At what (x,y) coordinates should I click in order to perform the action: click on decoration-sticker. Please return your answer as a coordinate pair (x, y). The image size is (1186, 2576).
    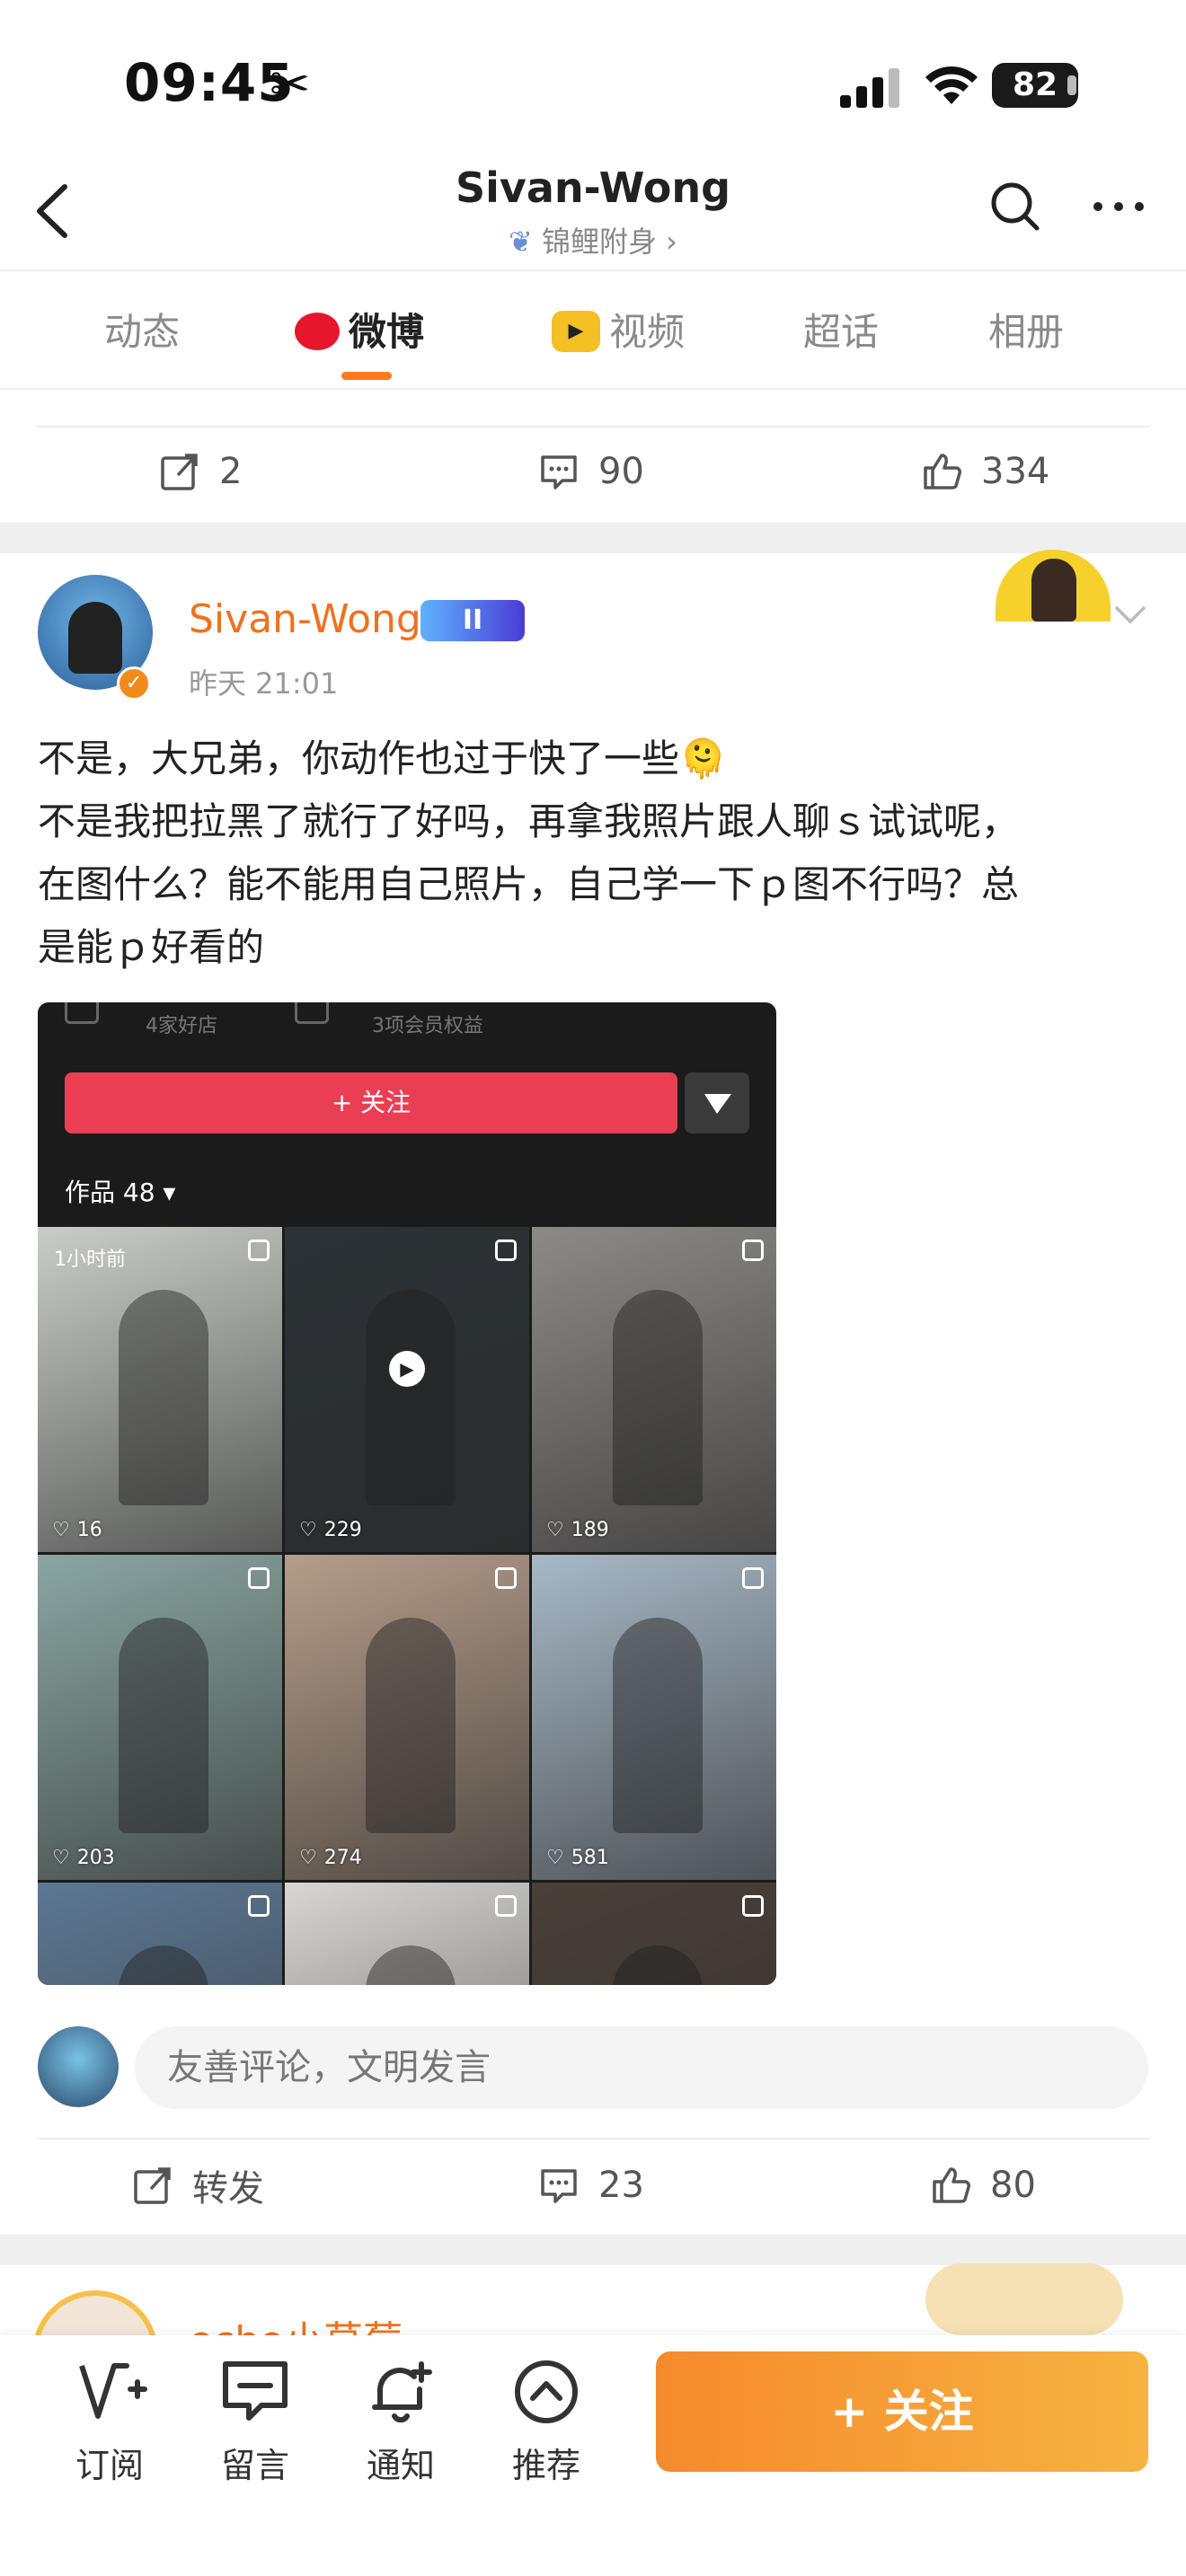
    Looking at the image, I should click on (1053, 586).